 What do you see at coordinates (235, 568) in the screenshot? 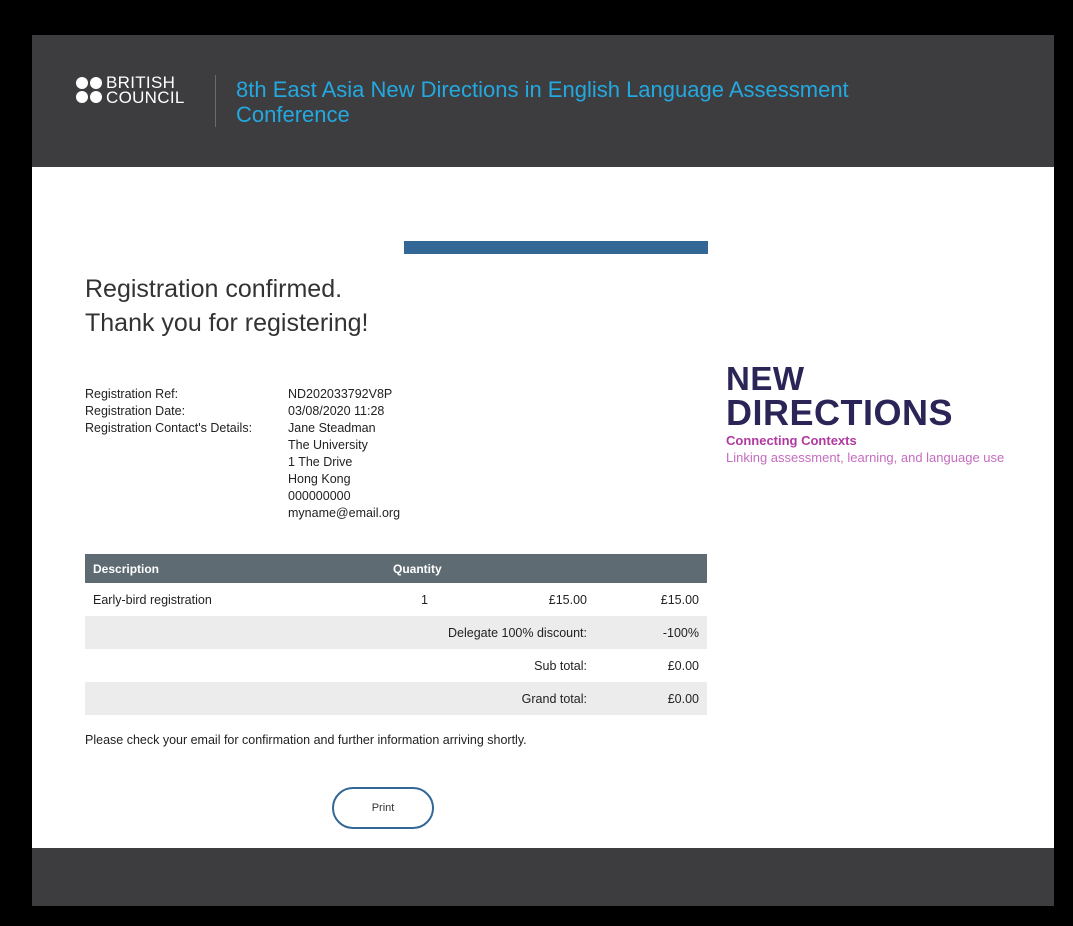
I see `header-description: Description` at bounding box center [235, 568].